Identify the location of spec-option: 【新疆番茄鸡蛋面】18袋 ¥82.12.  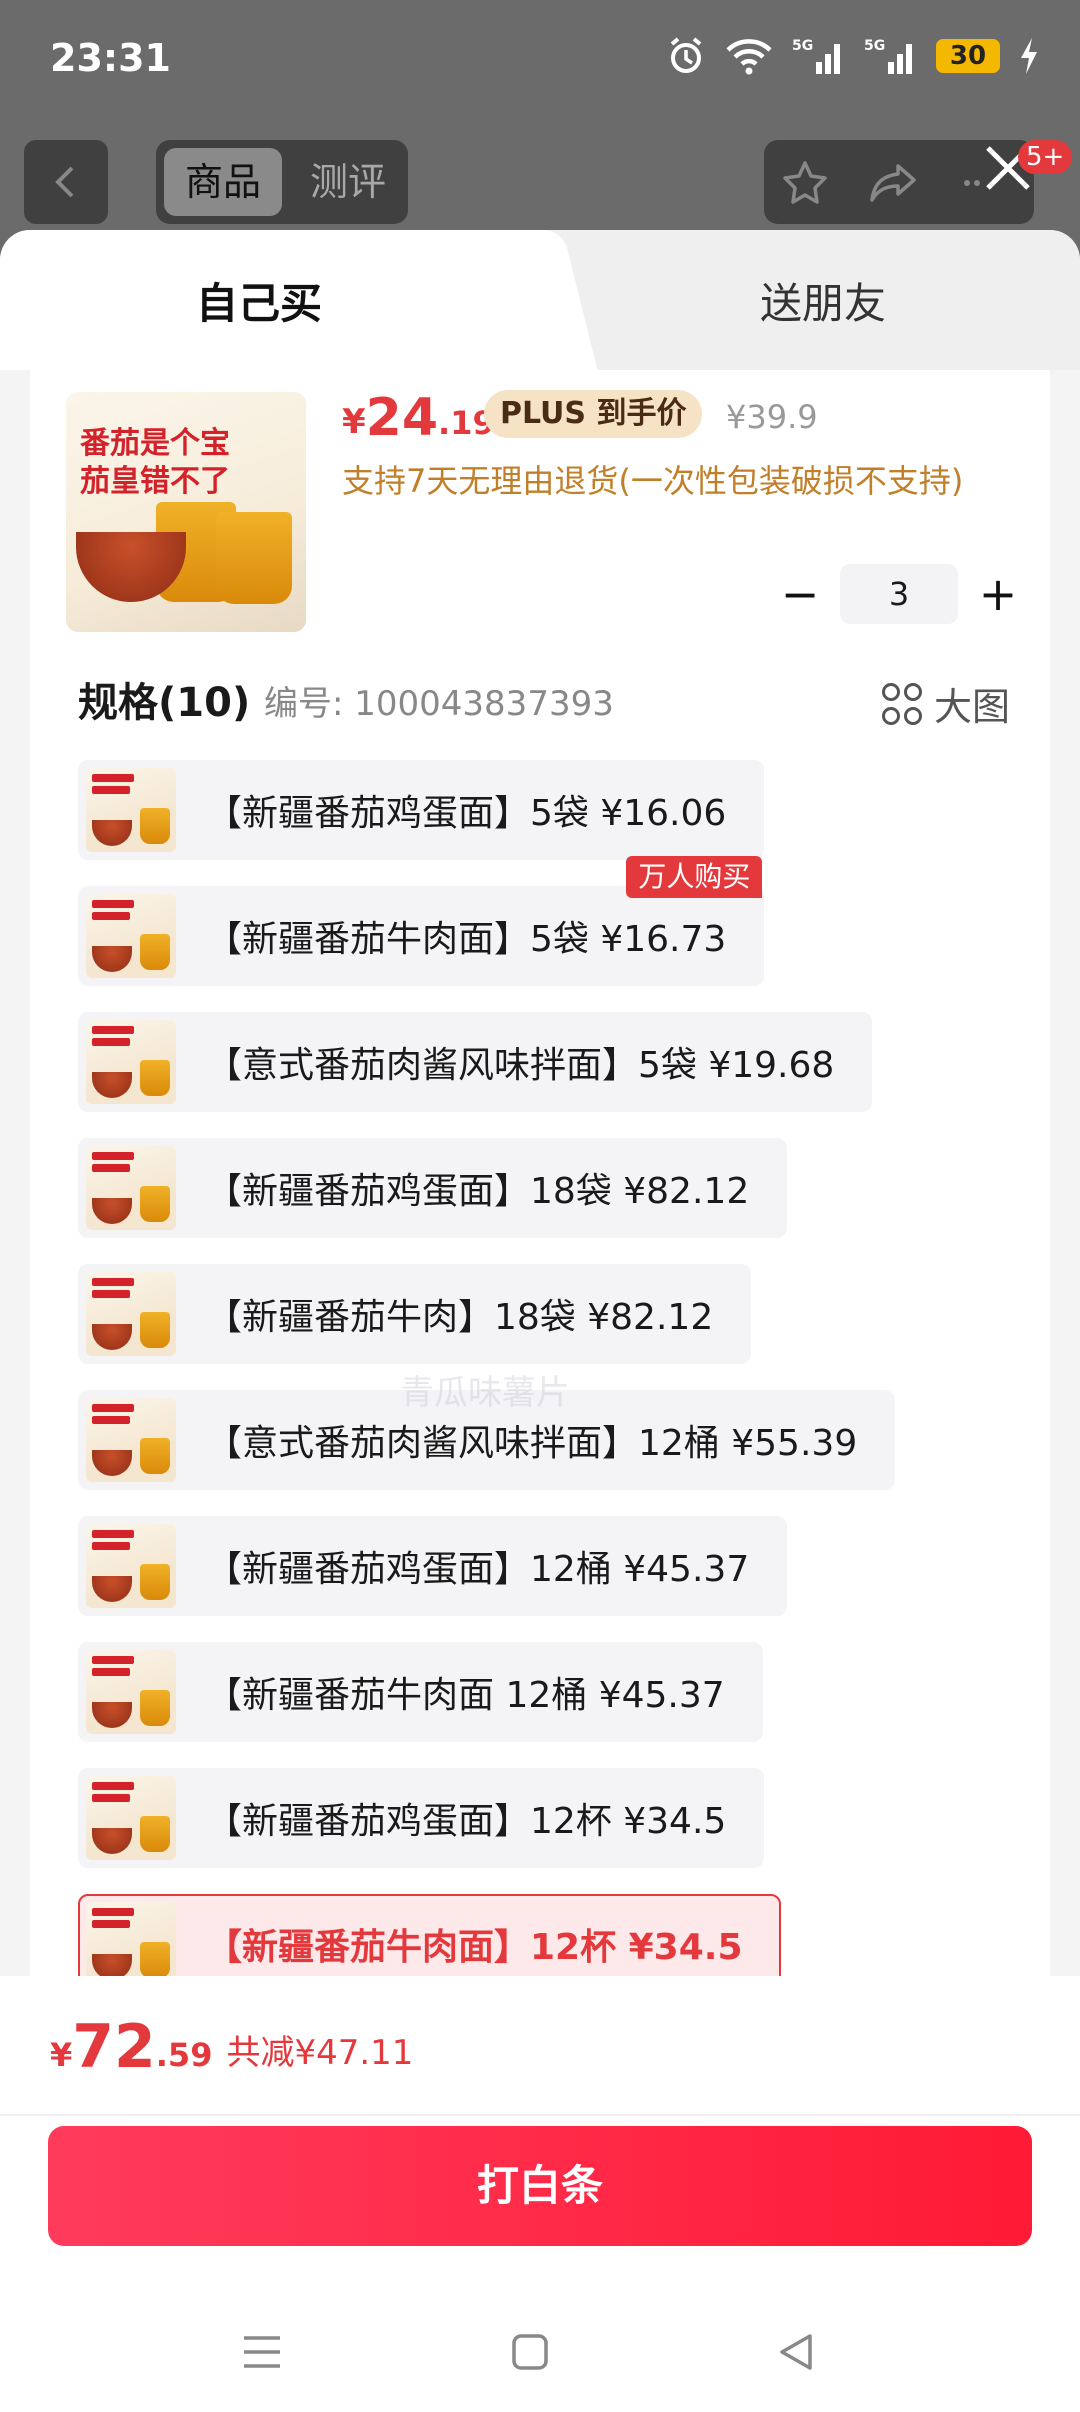
(433, 1188).